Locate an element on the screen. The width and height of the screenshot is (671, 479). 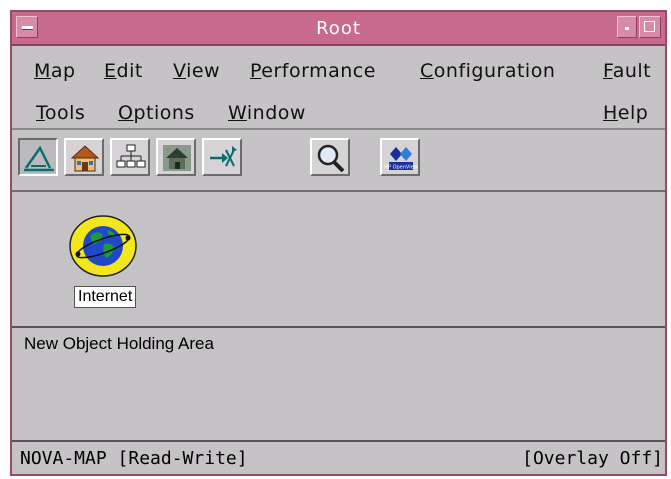
internet-globe-icon is located at coordinates (103, 246).